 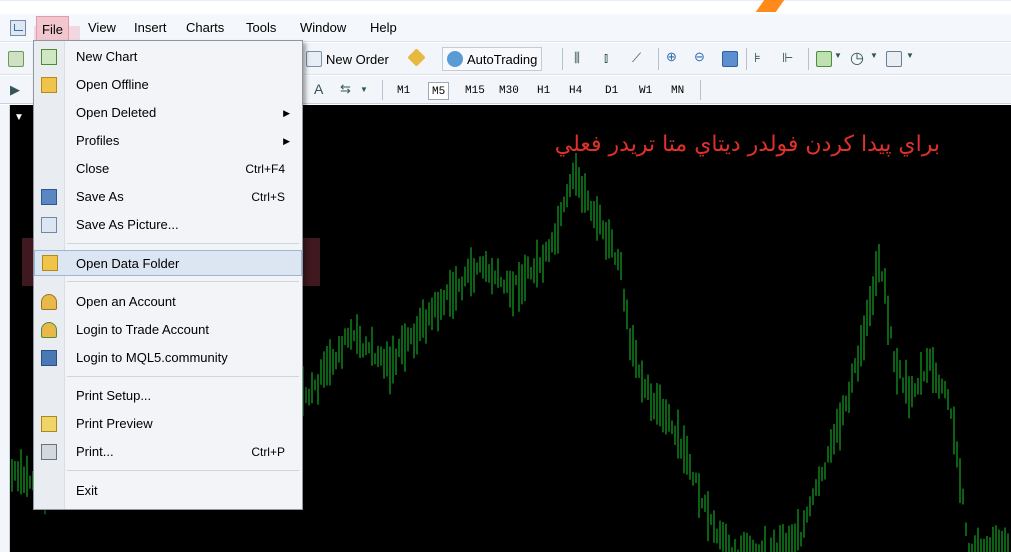 I want to click on autotrading-icon, so click(x=455, y=59).